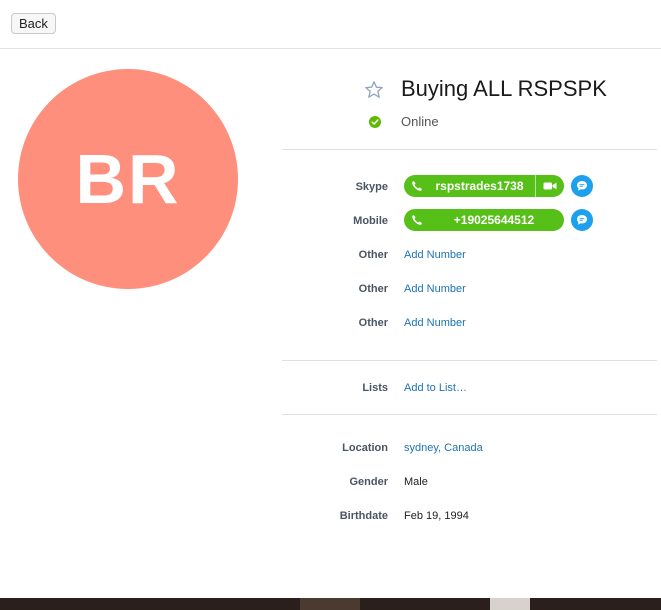 Image resolution: width=661 pixels, height=610 pixels. Describe the element at coordinates (443, 448) in the screenshot. I see `location-value: sydney, Canada` at that location.